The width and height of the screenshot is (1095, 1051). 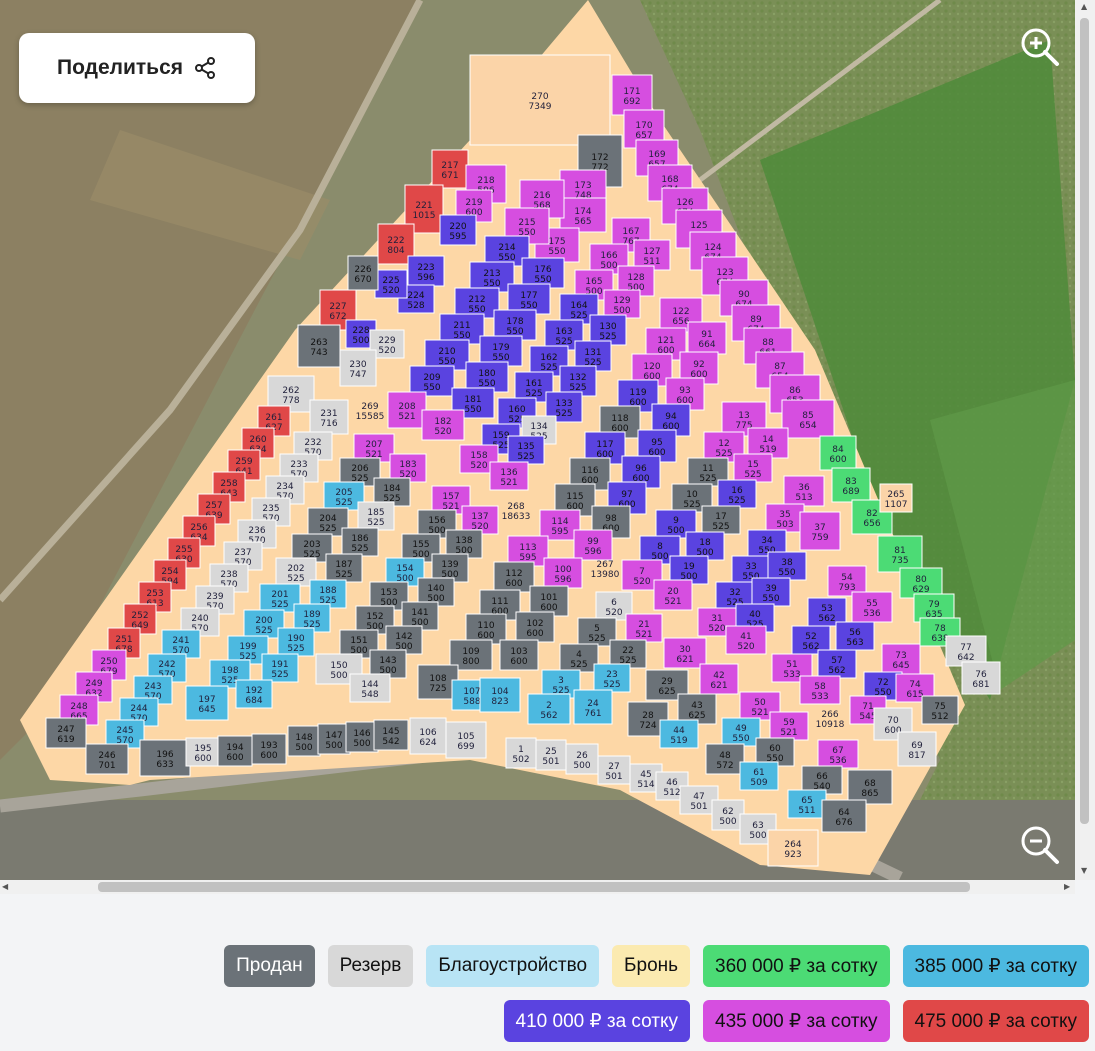 I want to click on plot-145: 145542, so click(x=391, y=735).